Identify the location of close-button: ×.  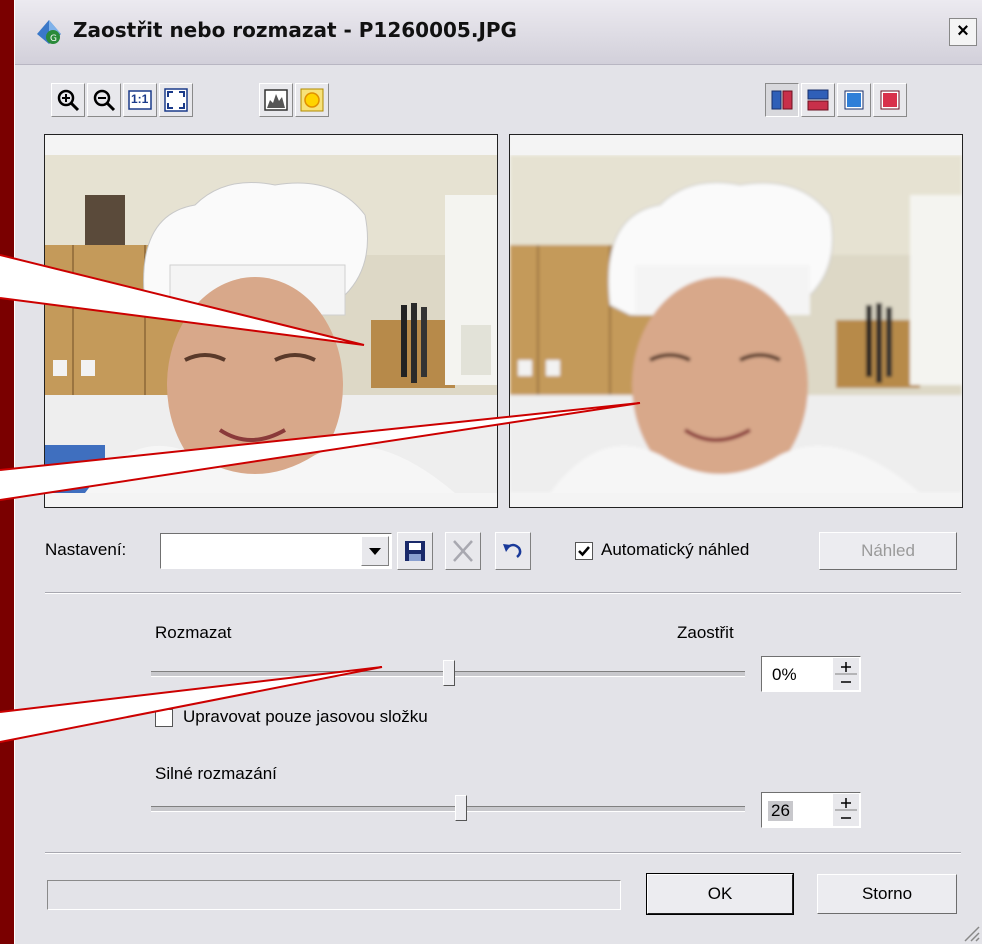
(963, 32).